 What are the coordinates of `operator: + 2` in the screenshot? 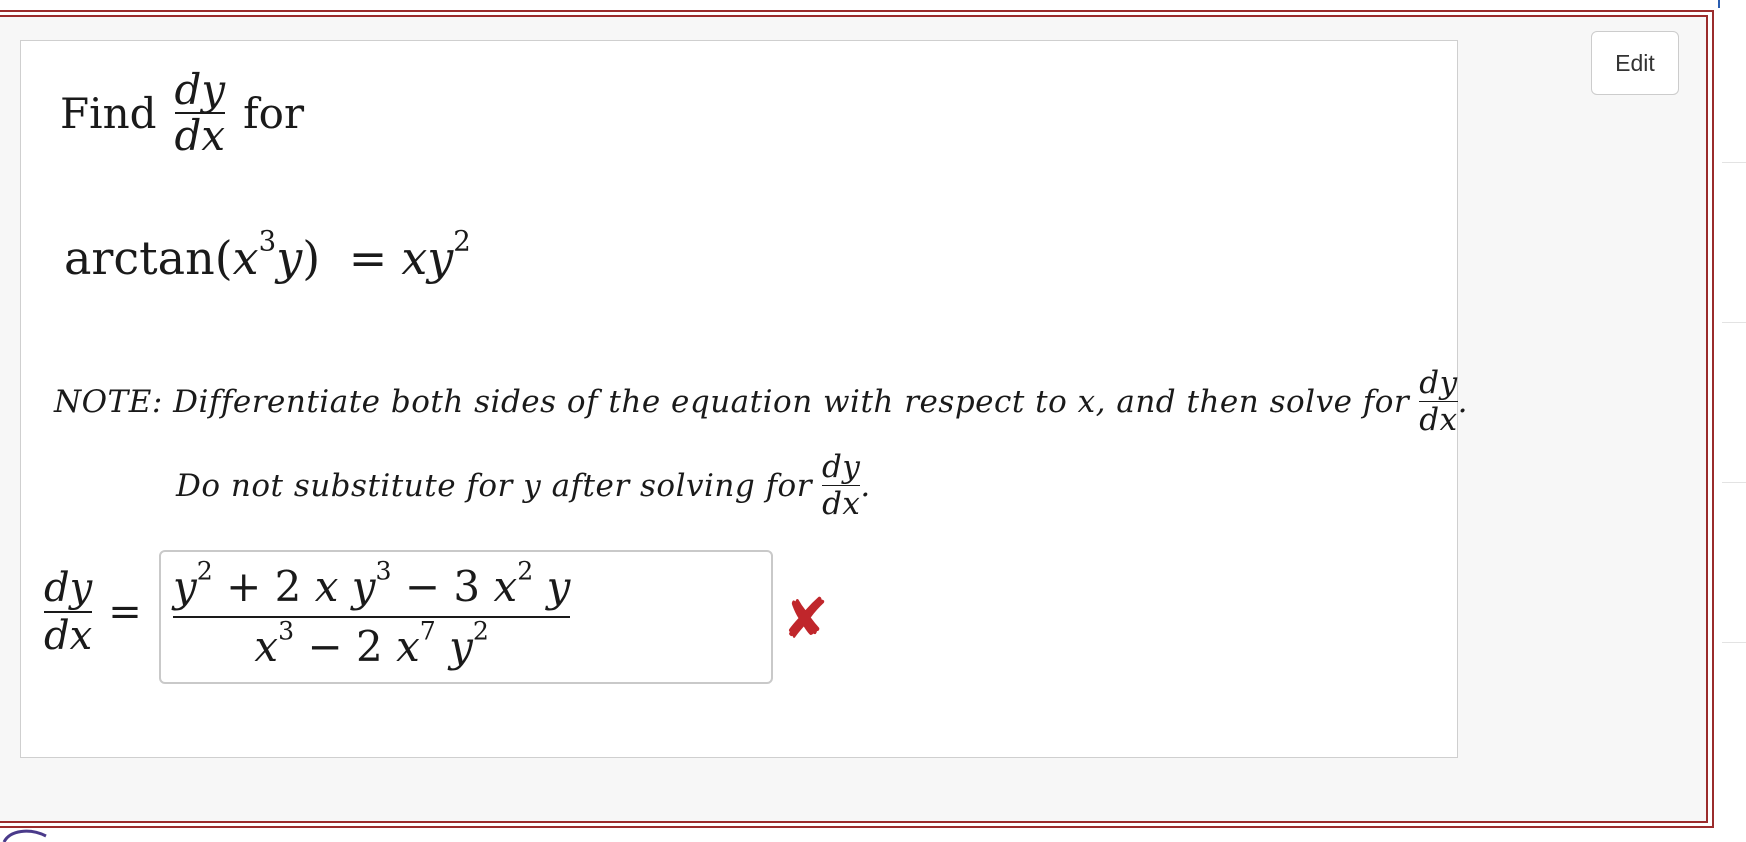 It's located at (263, 586).